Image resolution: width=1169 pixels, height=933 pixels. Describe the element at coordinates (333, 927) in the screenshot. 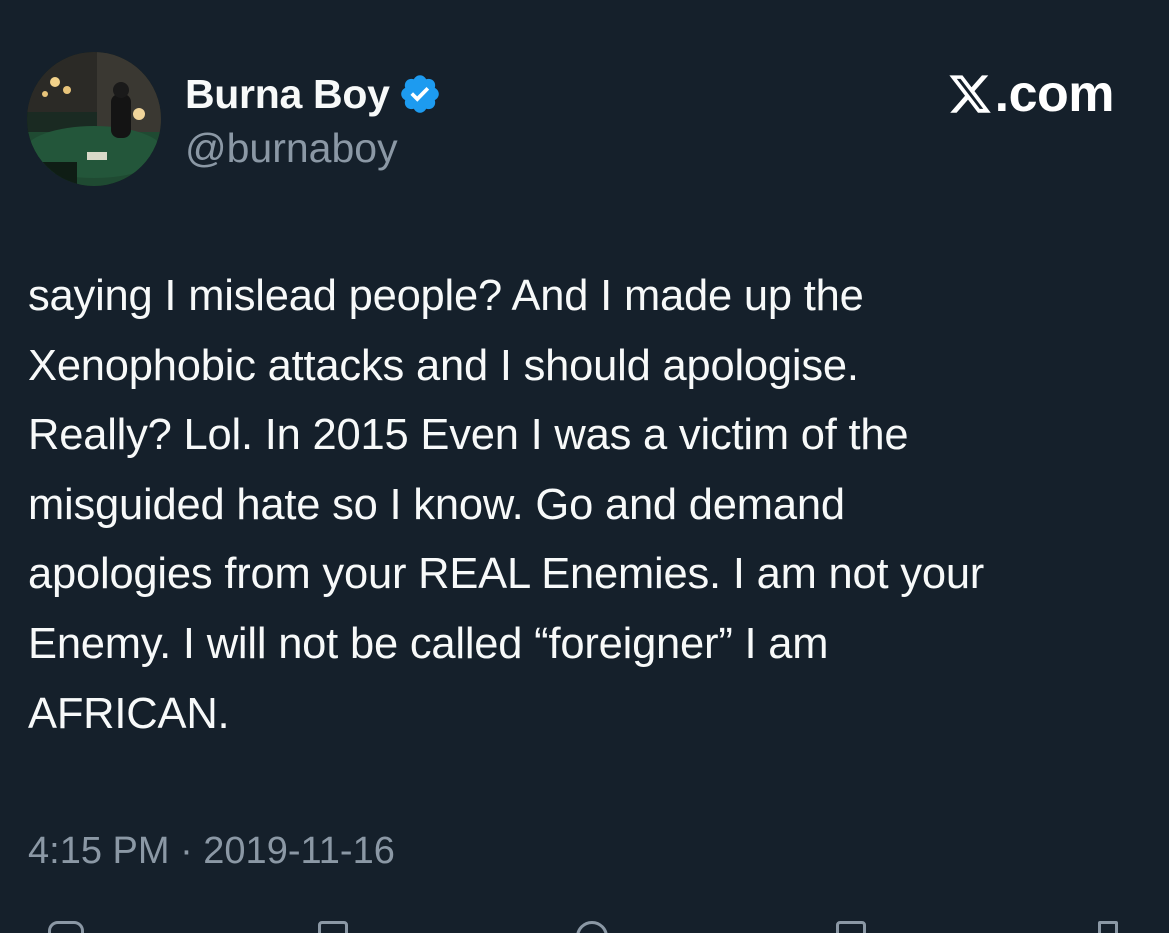

I see `retweet-icon` at that location.